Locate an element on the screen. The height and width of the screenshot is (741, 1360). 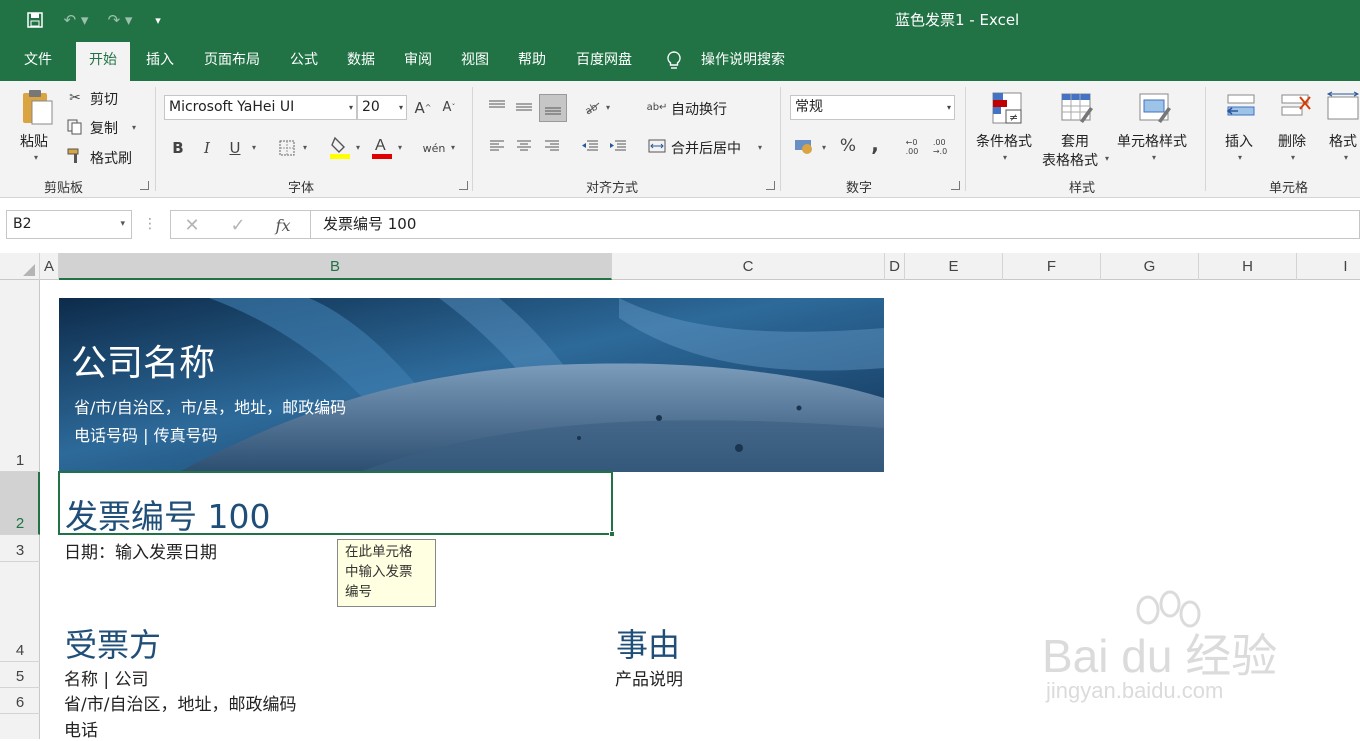
phonetic-icon: wén is located at coordinates (434, 148).